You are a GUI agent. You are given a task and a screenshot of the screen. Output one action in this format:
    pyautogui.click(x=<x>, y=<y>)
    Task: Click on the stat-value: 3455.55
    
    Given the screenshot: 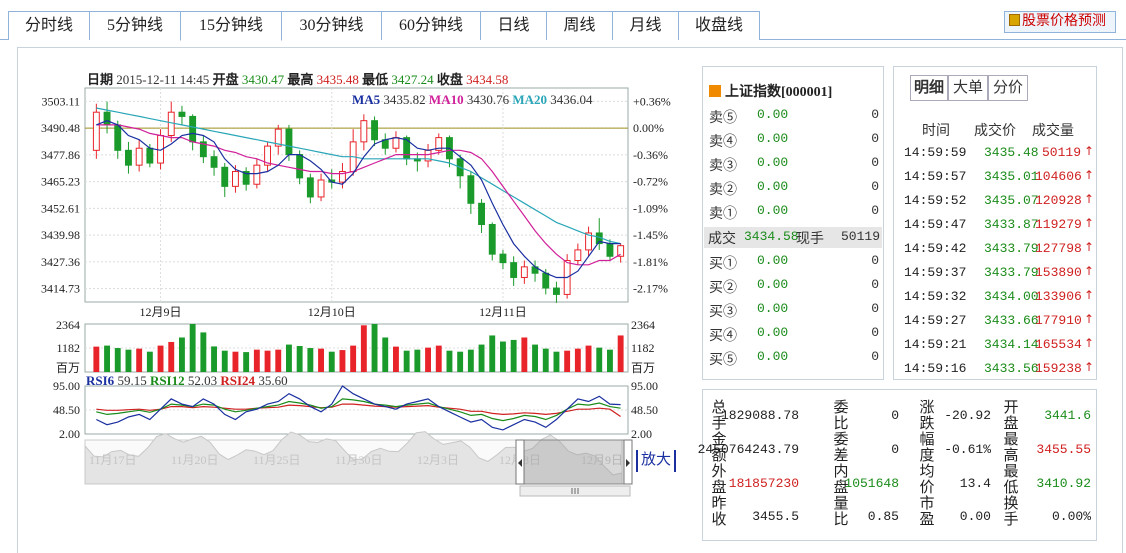 What is the action you would take?
    pyautogui.click(x=1063, y=449)
    